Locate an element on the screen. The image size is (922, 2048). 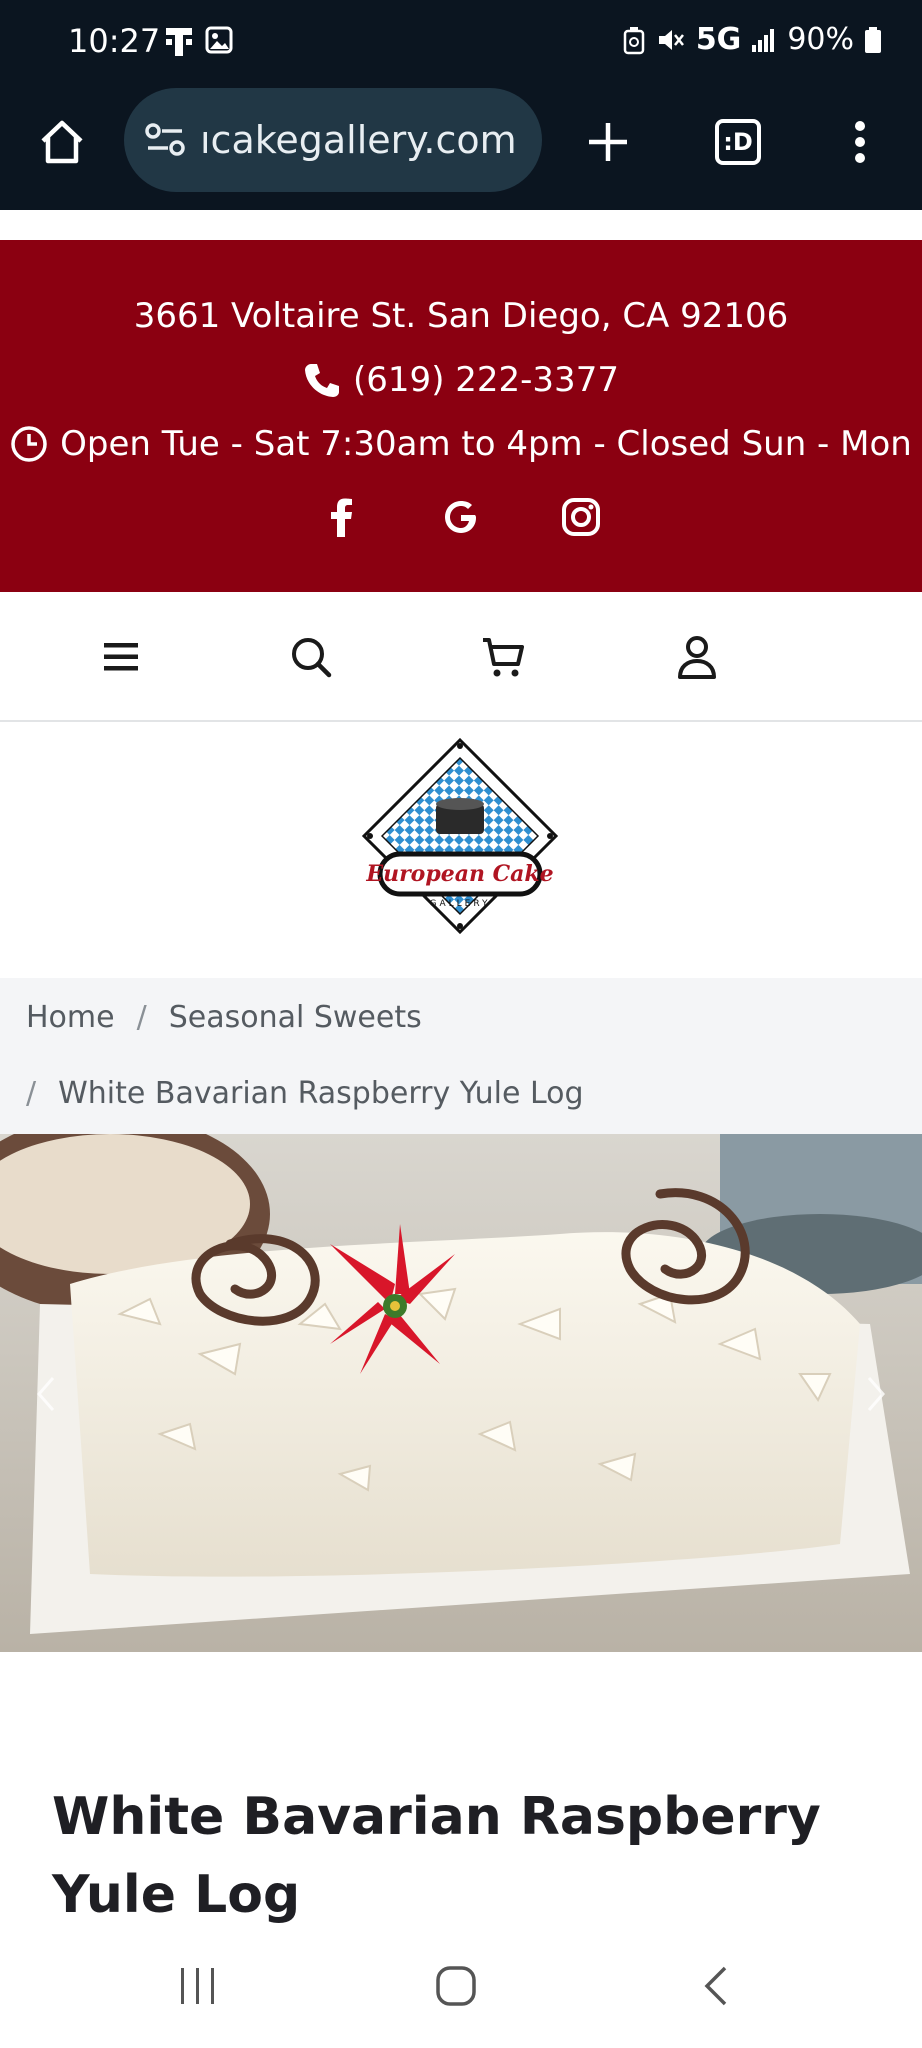
page-top-spacer is located at coordinates (461, 225).